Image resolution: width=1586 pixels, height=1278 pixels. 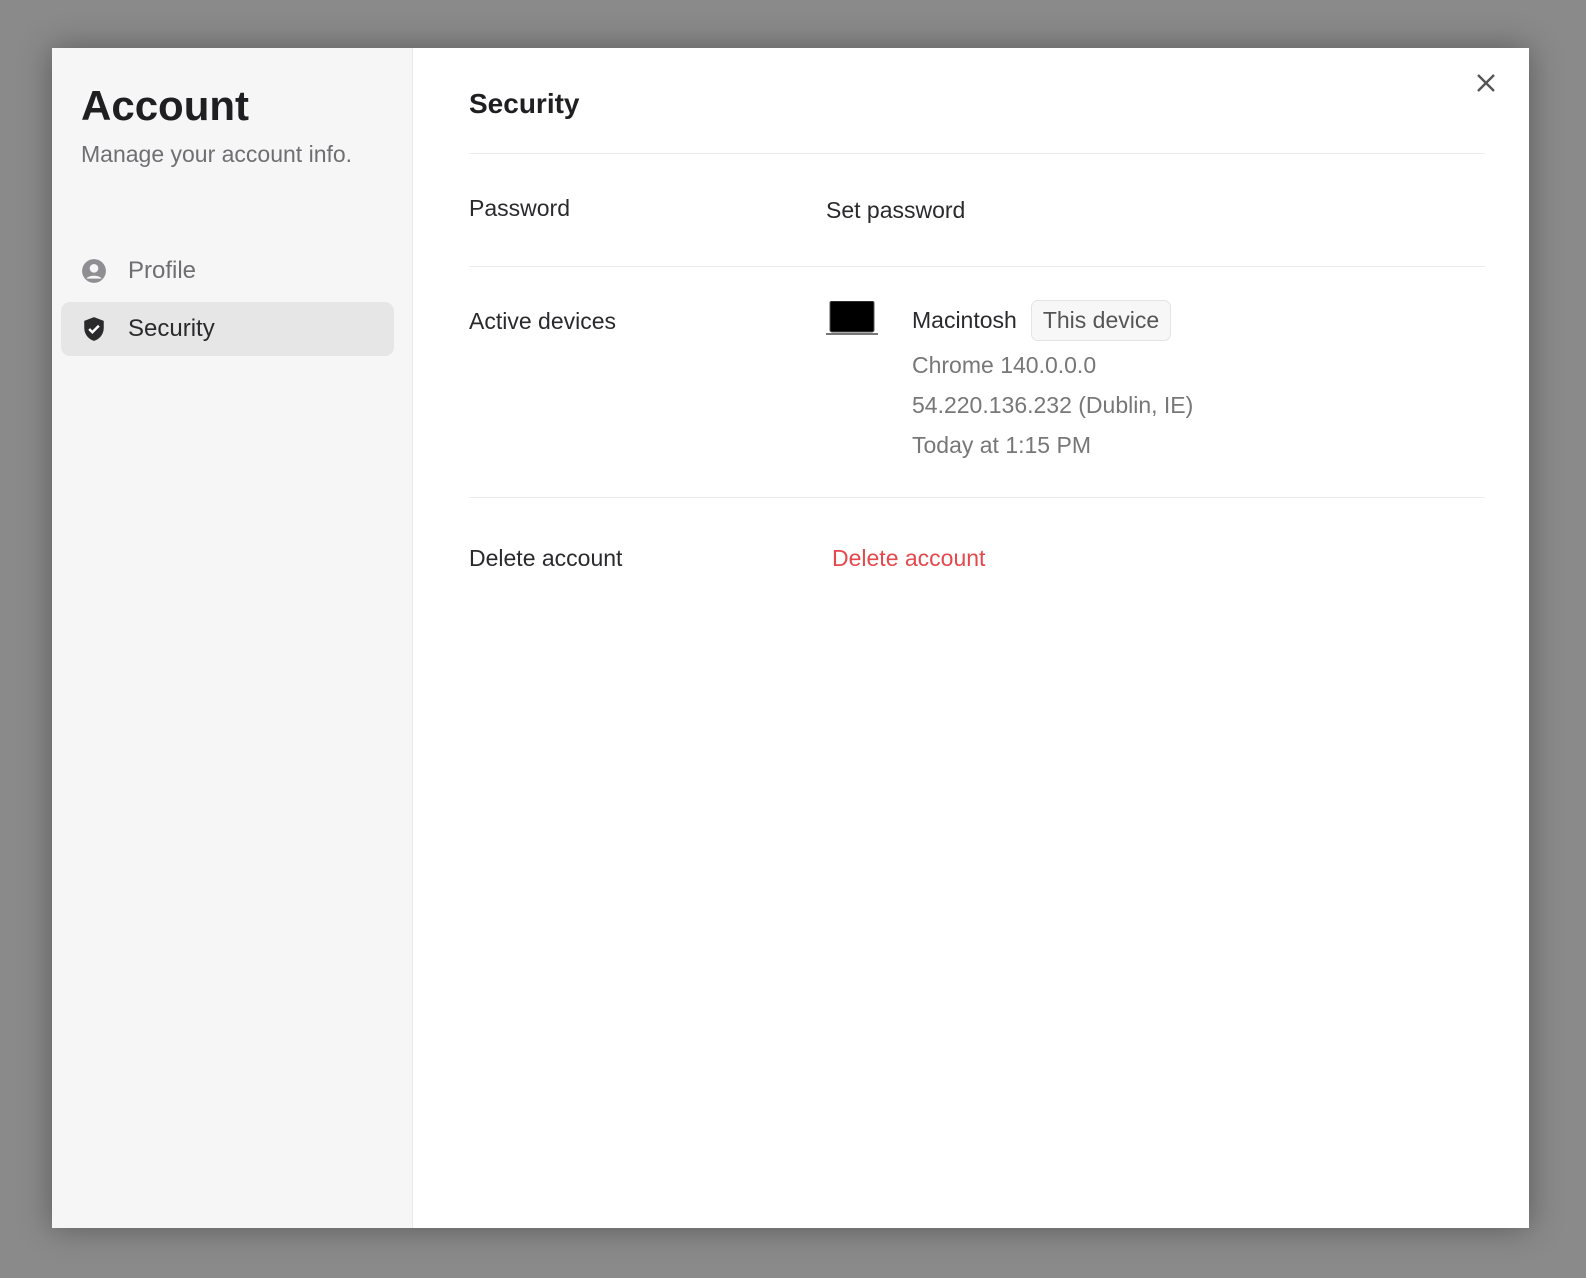 I want to click on sidebar-item-profile: Profile, so click(x=227, y=271).